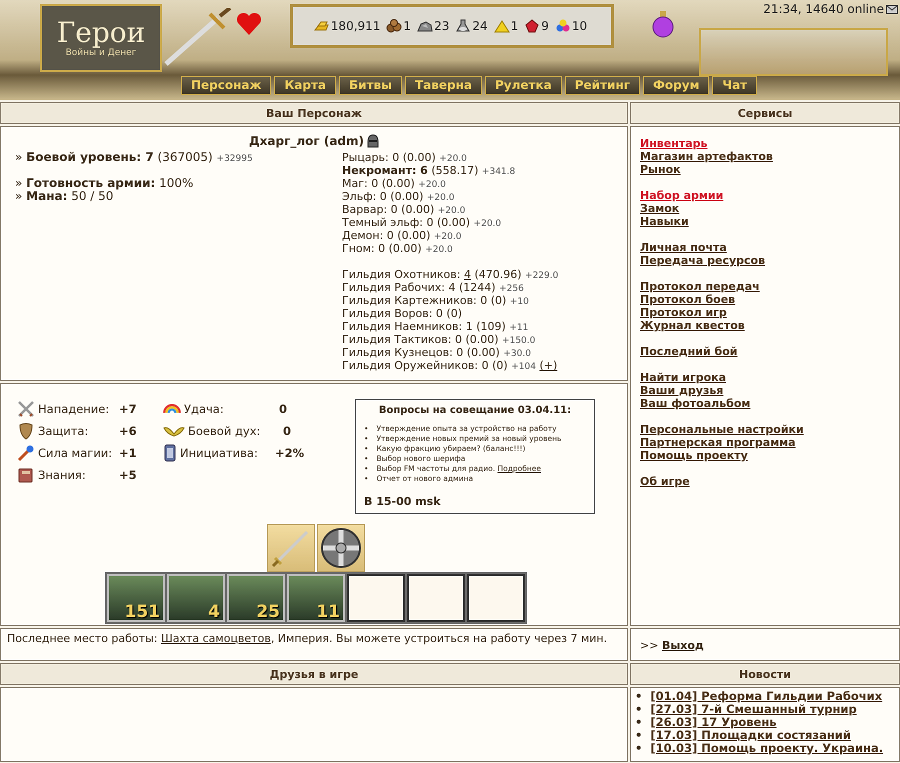 The height and width of the screenshot is (763, 900). What do you see at coordinates (523, 85) in the screenshot?
I see `nav-tab: Рулетка` at bounding box center [523, 85].